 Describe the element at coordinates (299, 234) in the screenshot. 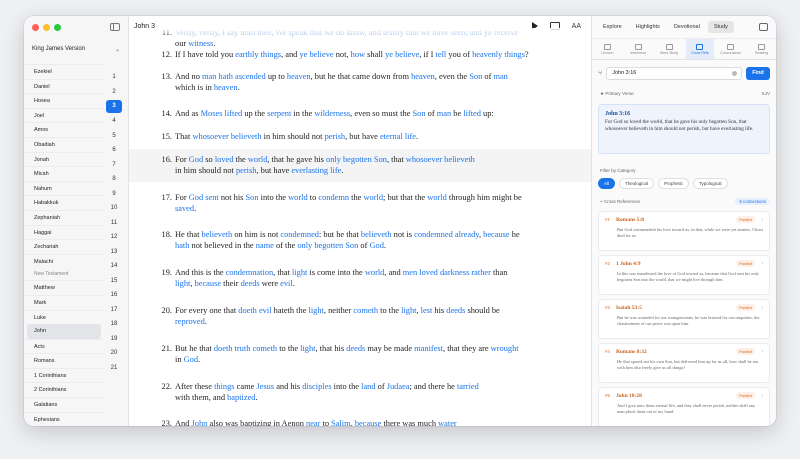

I see `linked-word: condemned` at that location.